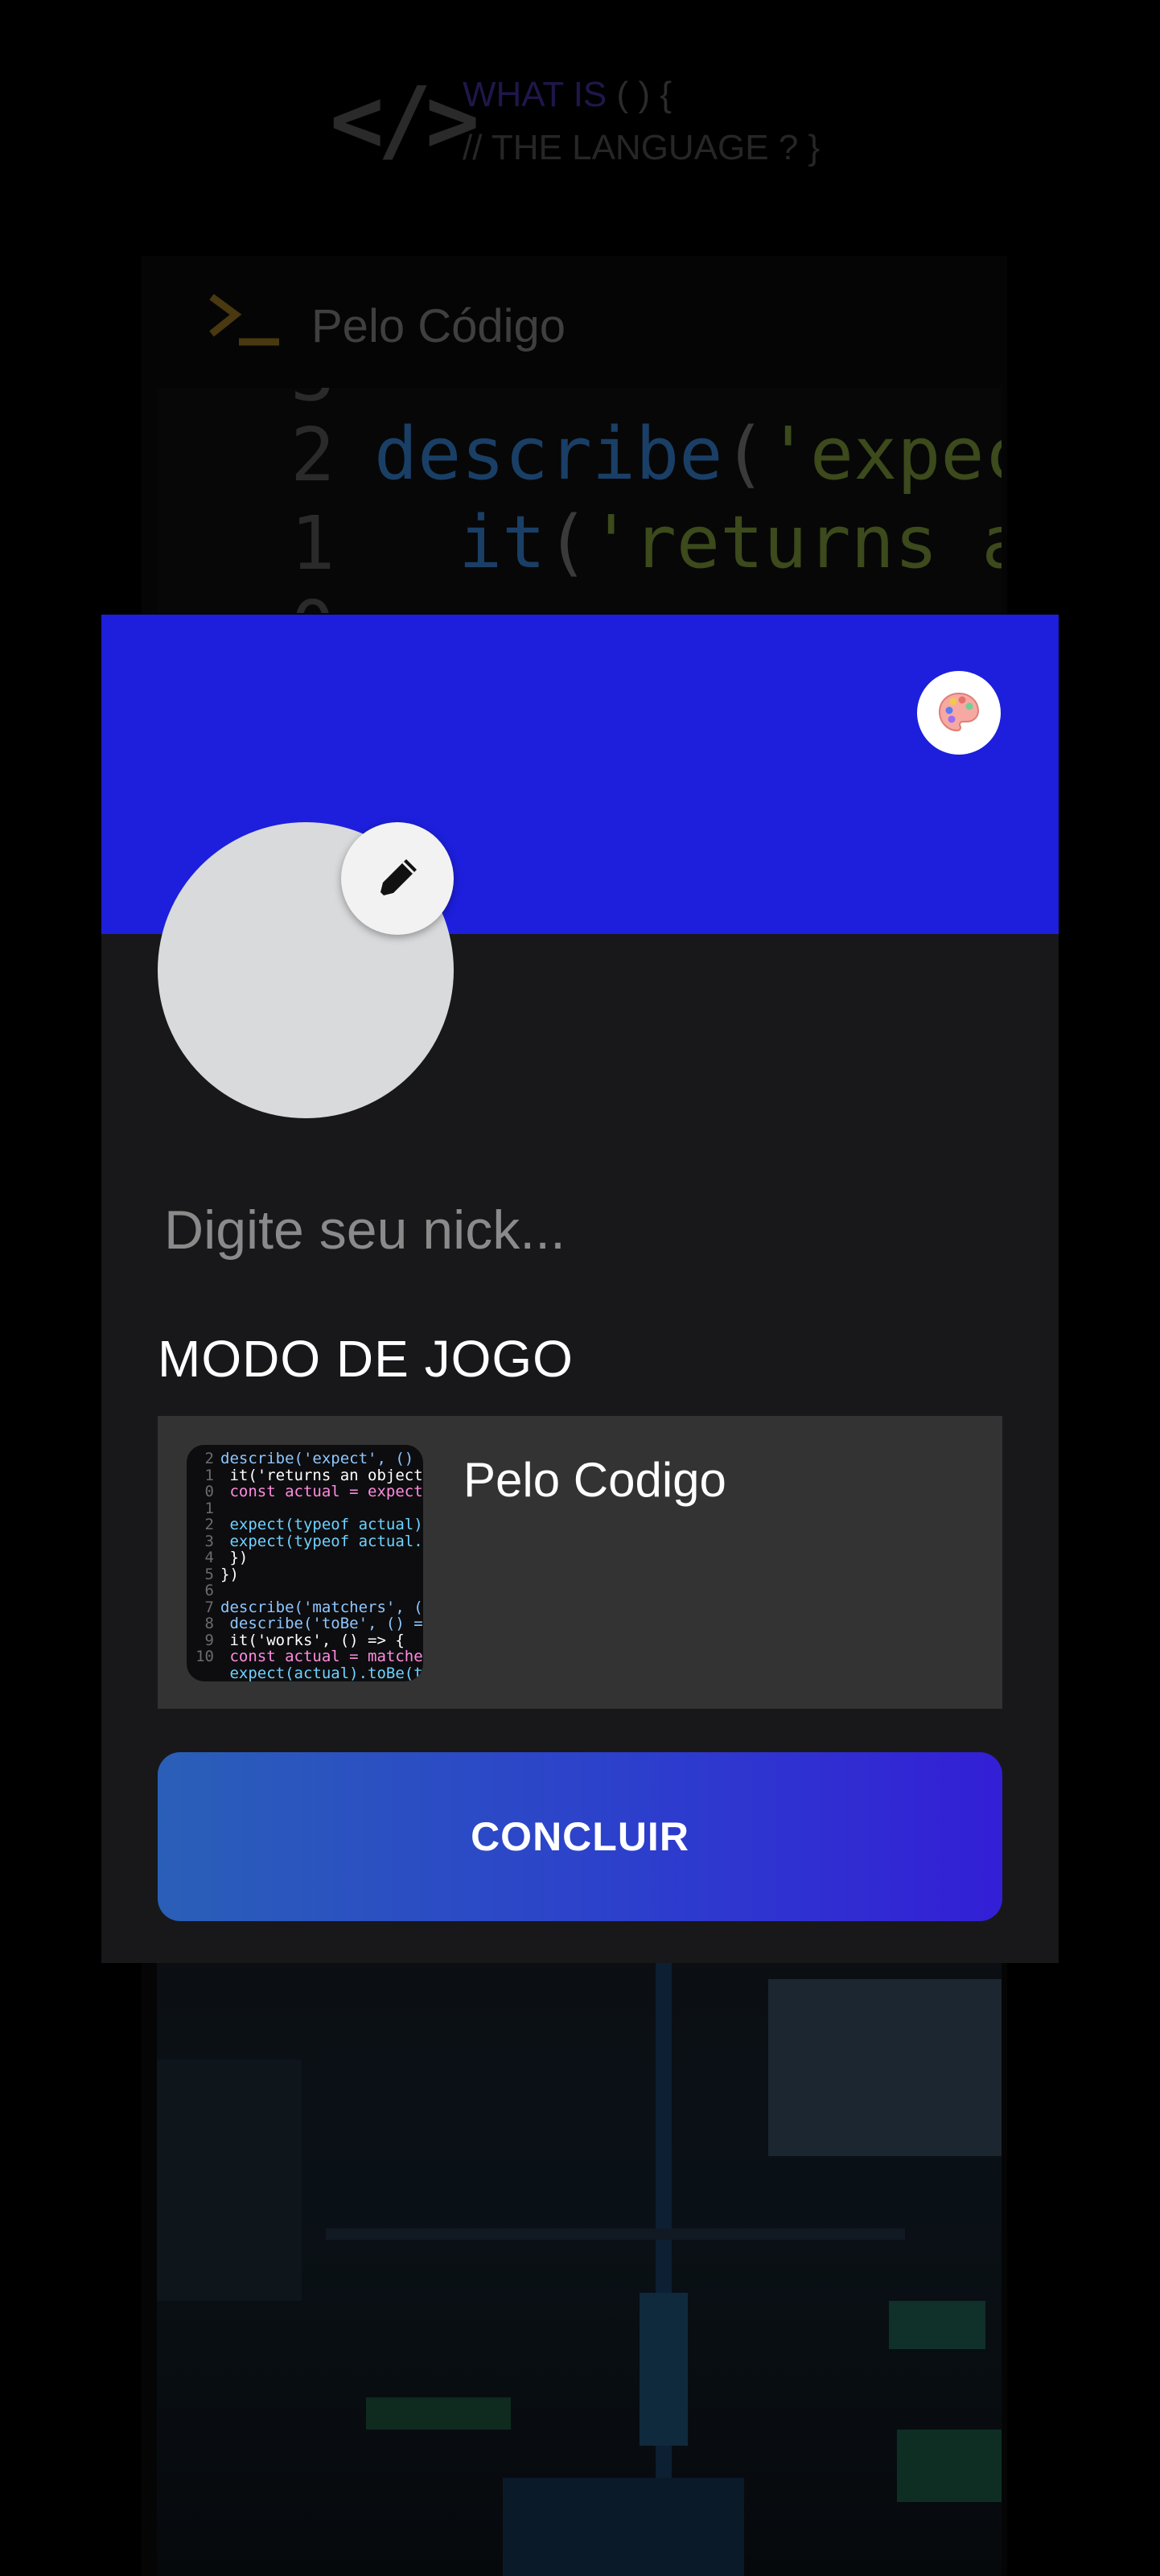  What do you see at coordinates (579, 120) in the screenshot?
I see `app-logo: </> WHAT IS ( ) { // THE LANGUAGE ? }` at bounding box center [579, 120].